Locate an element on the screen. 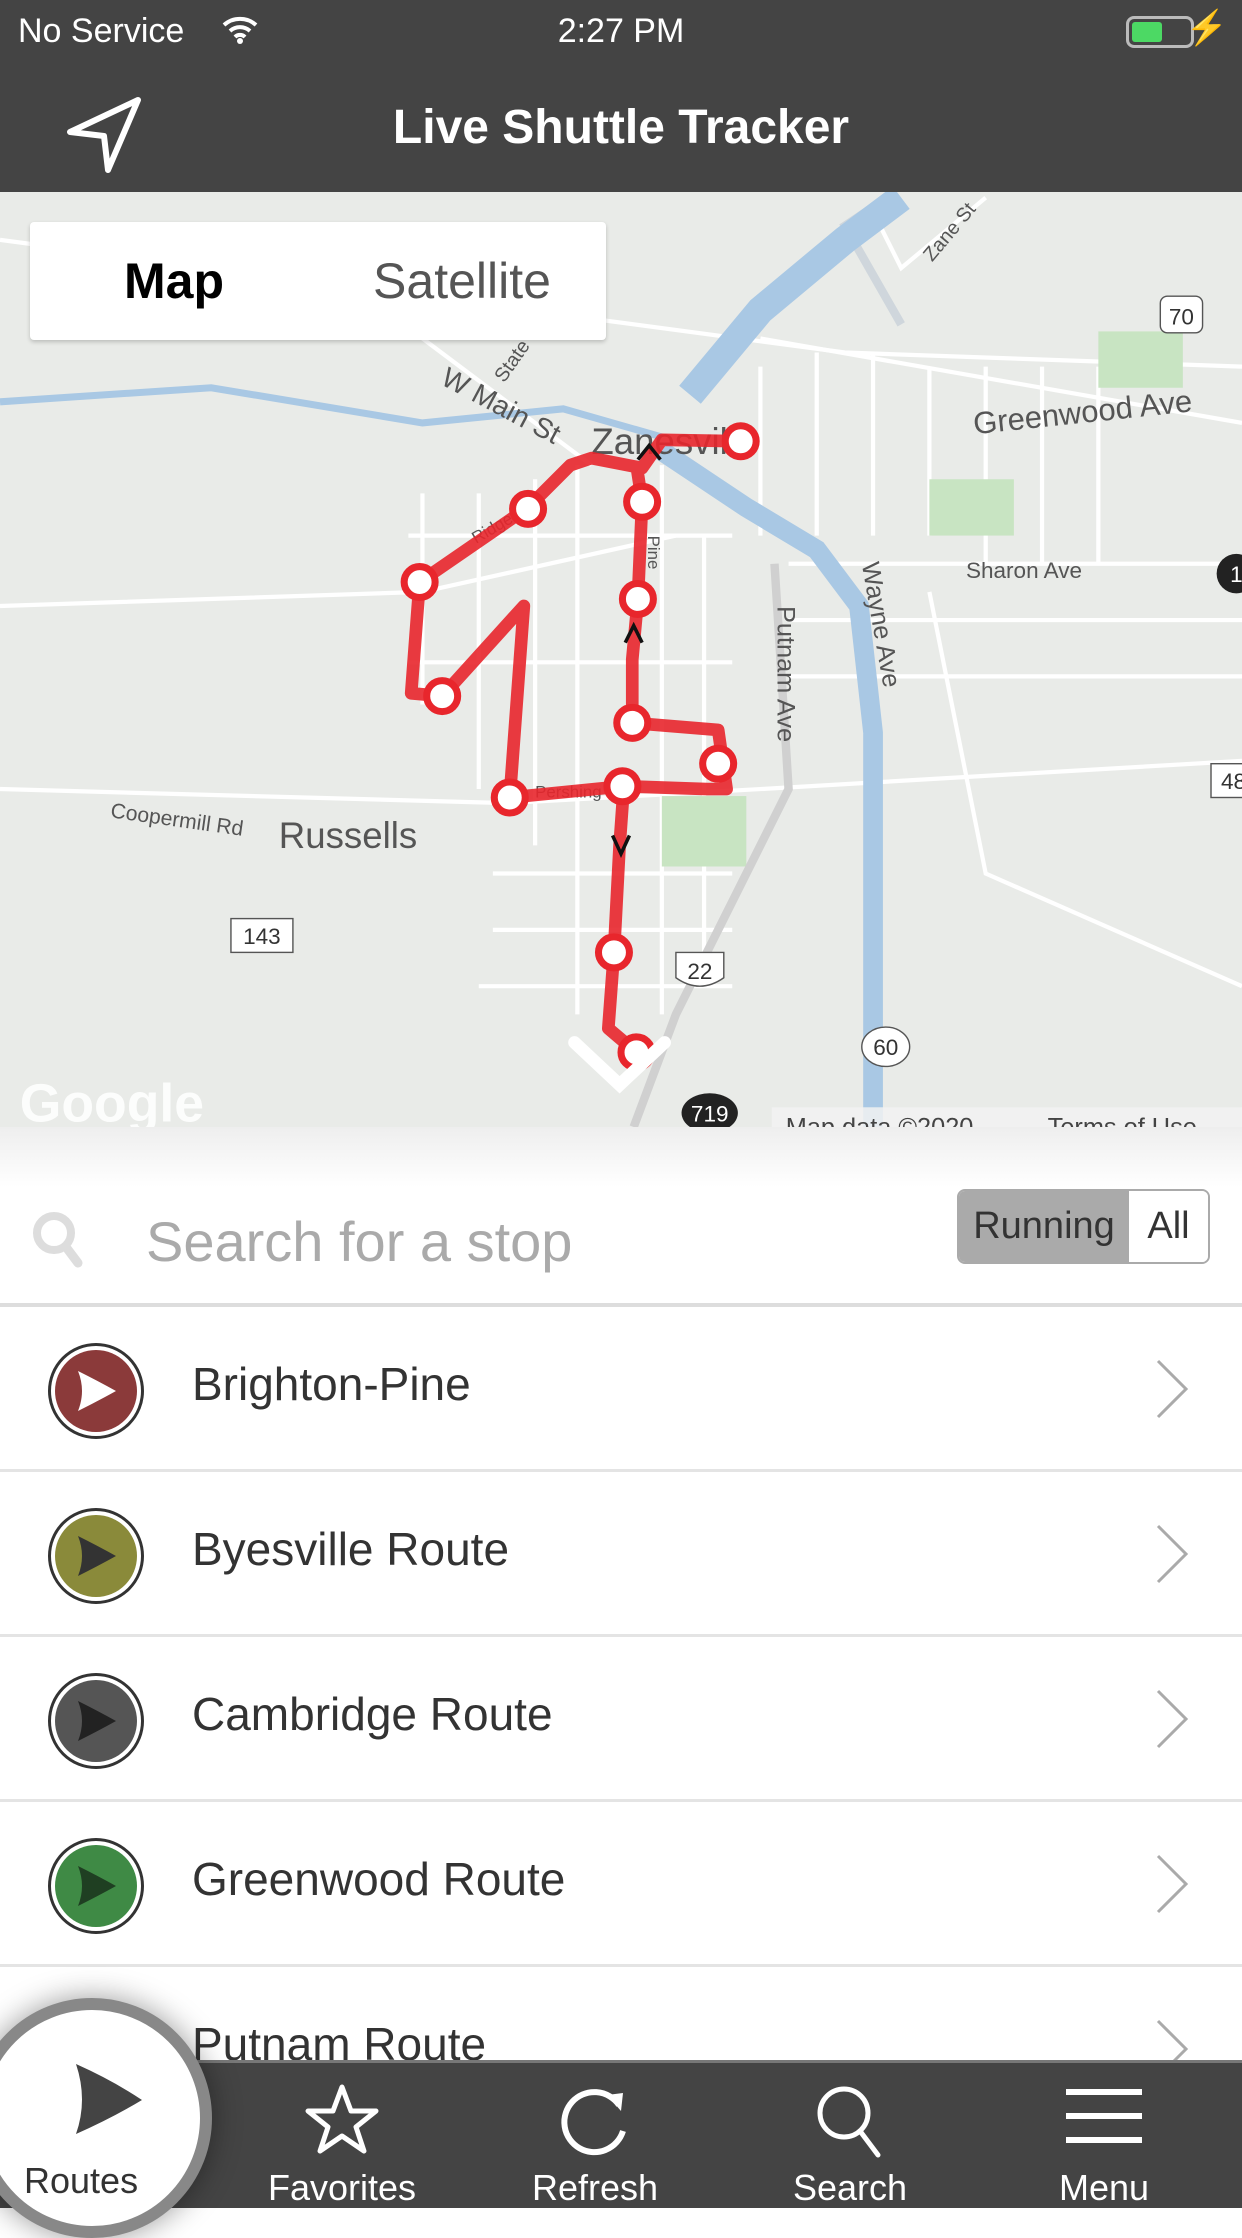  route-name: Brighton-Pine is located at coordinates (331, 1384).